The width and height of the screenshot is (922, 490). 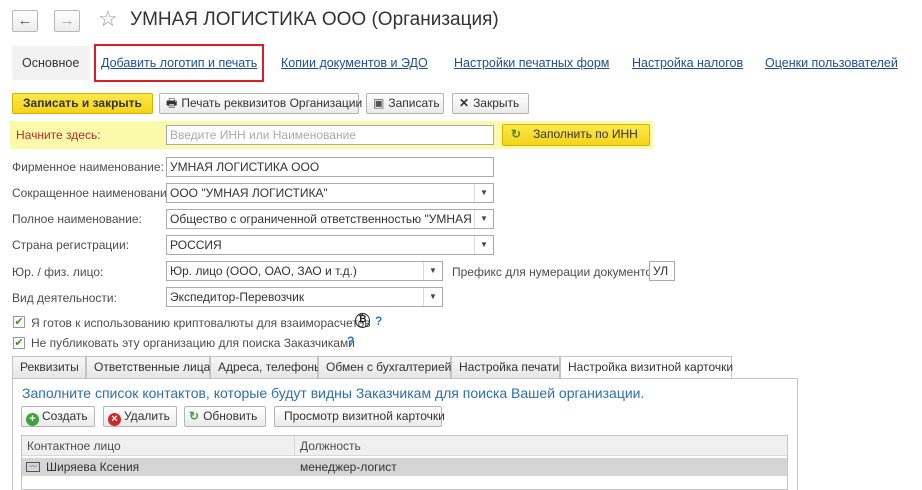 I want to click on page-title: УМНАЯ ЛОГИСТИКА ООО (Организация), so click(x=314, y=19).